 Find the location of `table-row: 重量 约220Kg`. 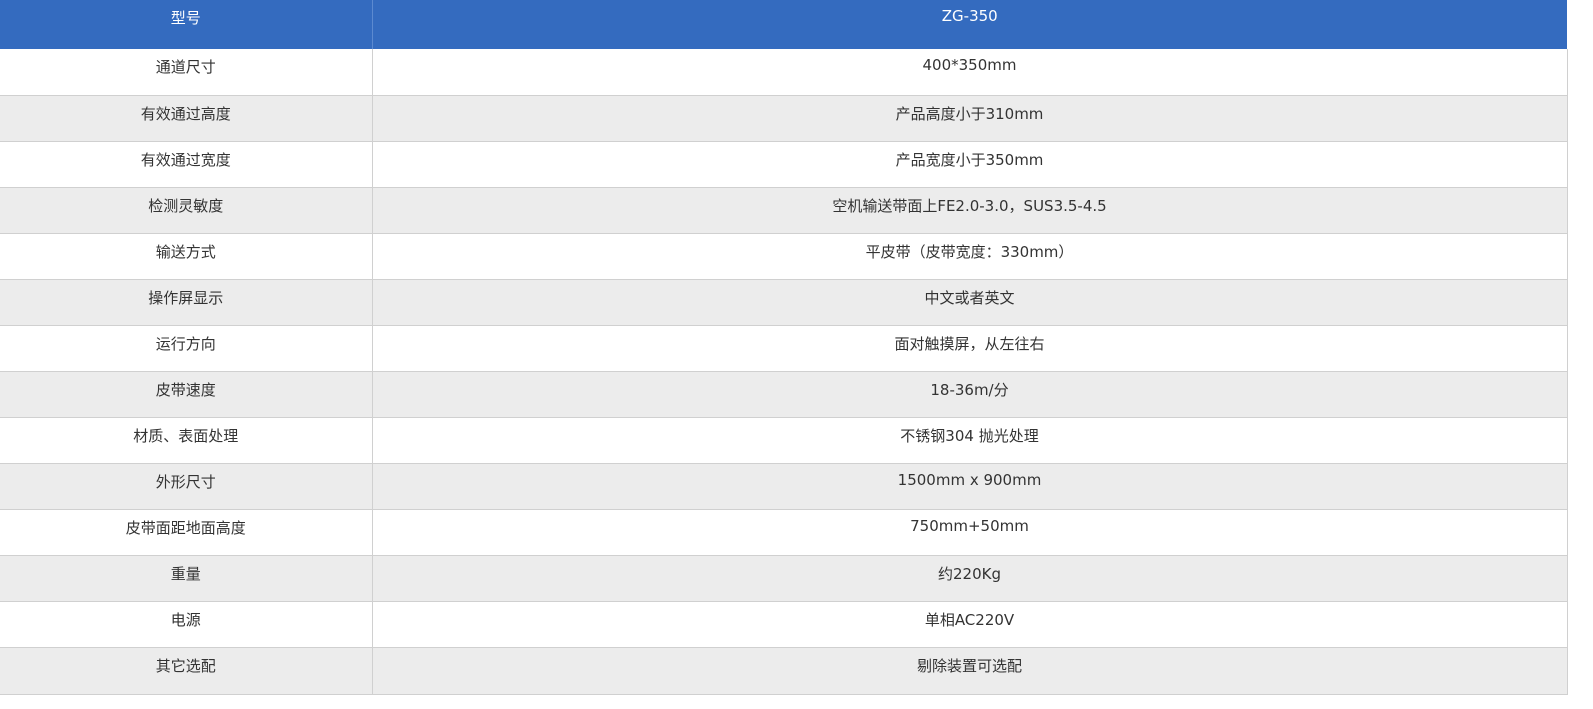

table-row: 重量 约220Kg is located at coordinates (784, 578).